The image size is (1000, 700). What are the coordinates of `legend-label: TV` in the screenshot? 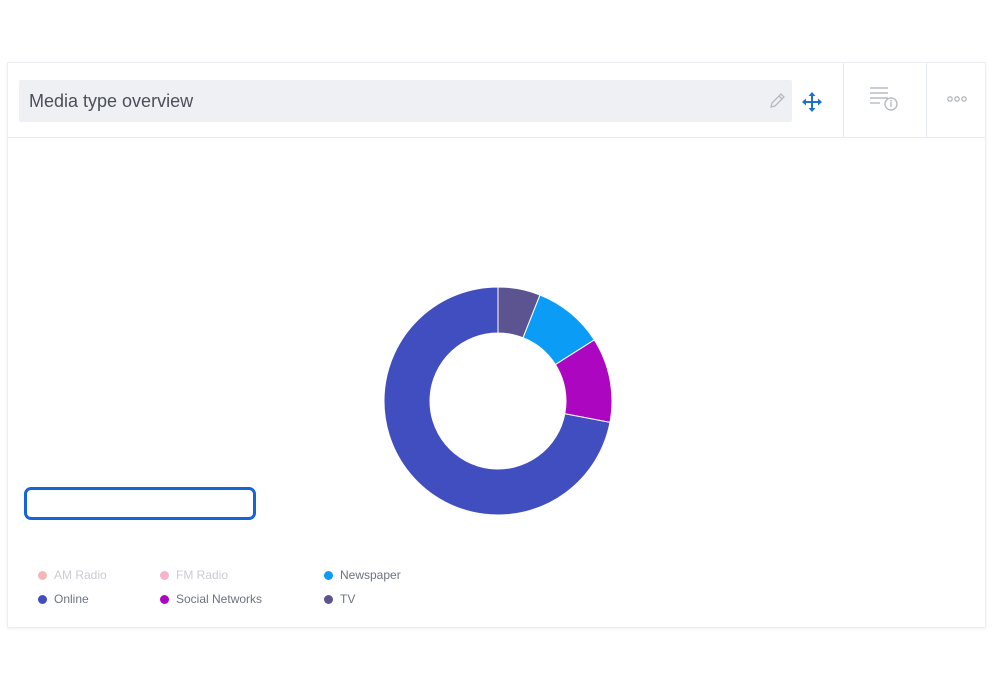 It's located at (348, 599).